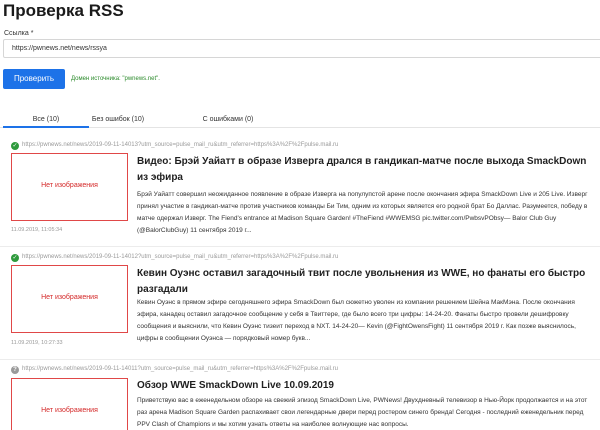 Image resolution: width=600 pixels, height=430 pixels. What do you see at coordinates (118, 121) in the screenshot?
I see `tab-no-errors: Без ошибок (10)` at bounding box center [118, 121].